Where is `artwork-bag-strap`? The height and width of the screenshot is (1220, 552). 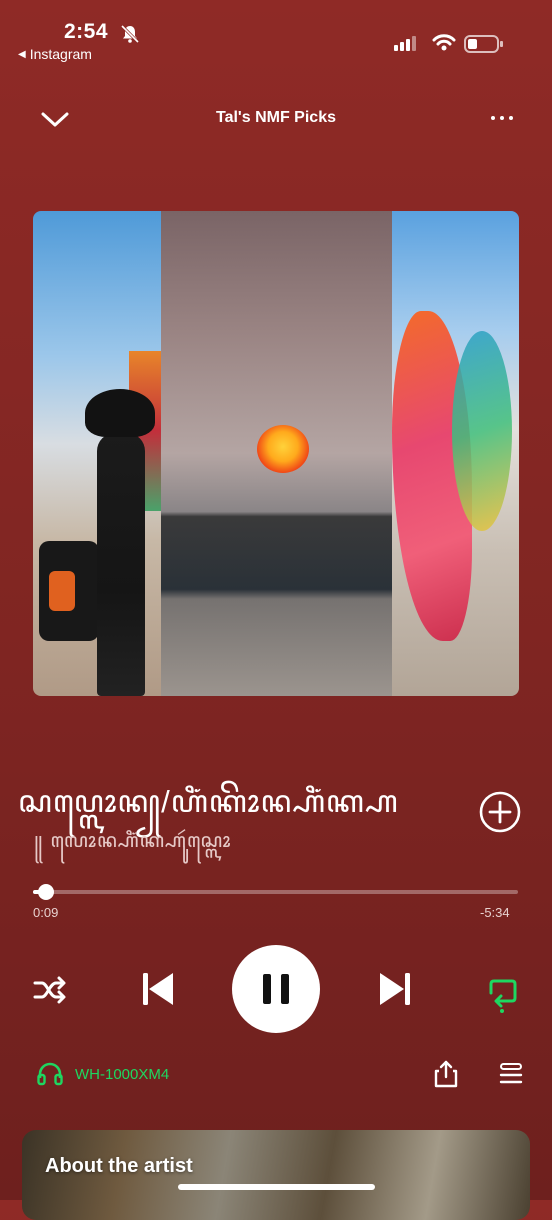
artwork-bag-strap is located at coordinates (62, 591).